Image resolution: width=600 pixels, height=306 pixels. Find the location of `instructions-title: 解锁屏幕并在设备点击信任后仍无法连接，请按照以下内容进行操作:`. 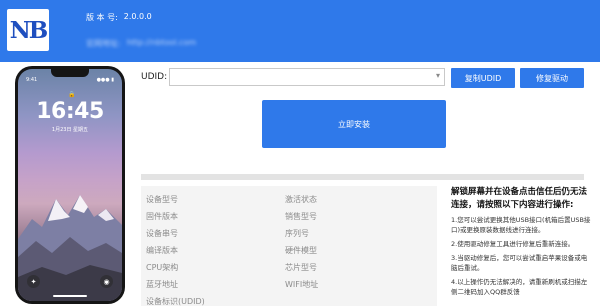

instructions-title: 解锁屏幕并在设备点击信任后仍无法连接，请按照以下内容进行操作: is located at coordinates (519, 198).